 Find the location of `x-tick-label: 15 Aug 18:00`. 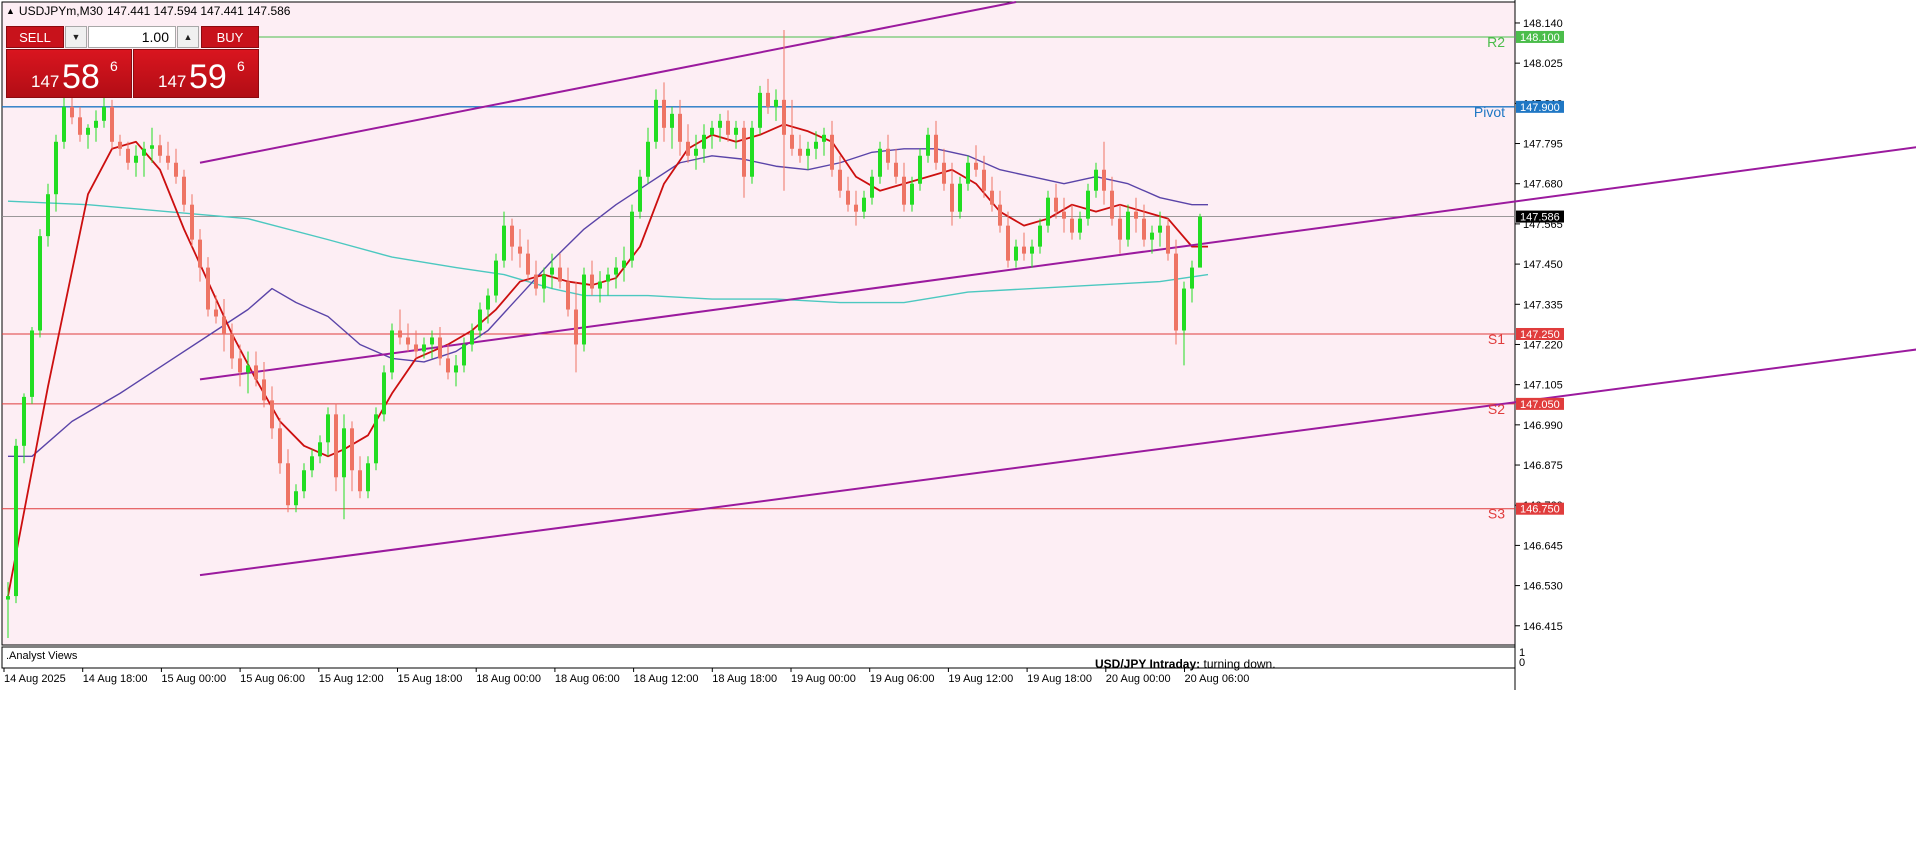

x-tick-label: 15 Aug 18:00 is located at coordinates (430, 679).